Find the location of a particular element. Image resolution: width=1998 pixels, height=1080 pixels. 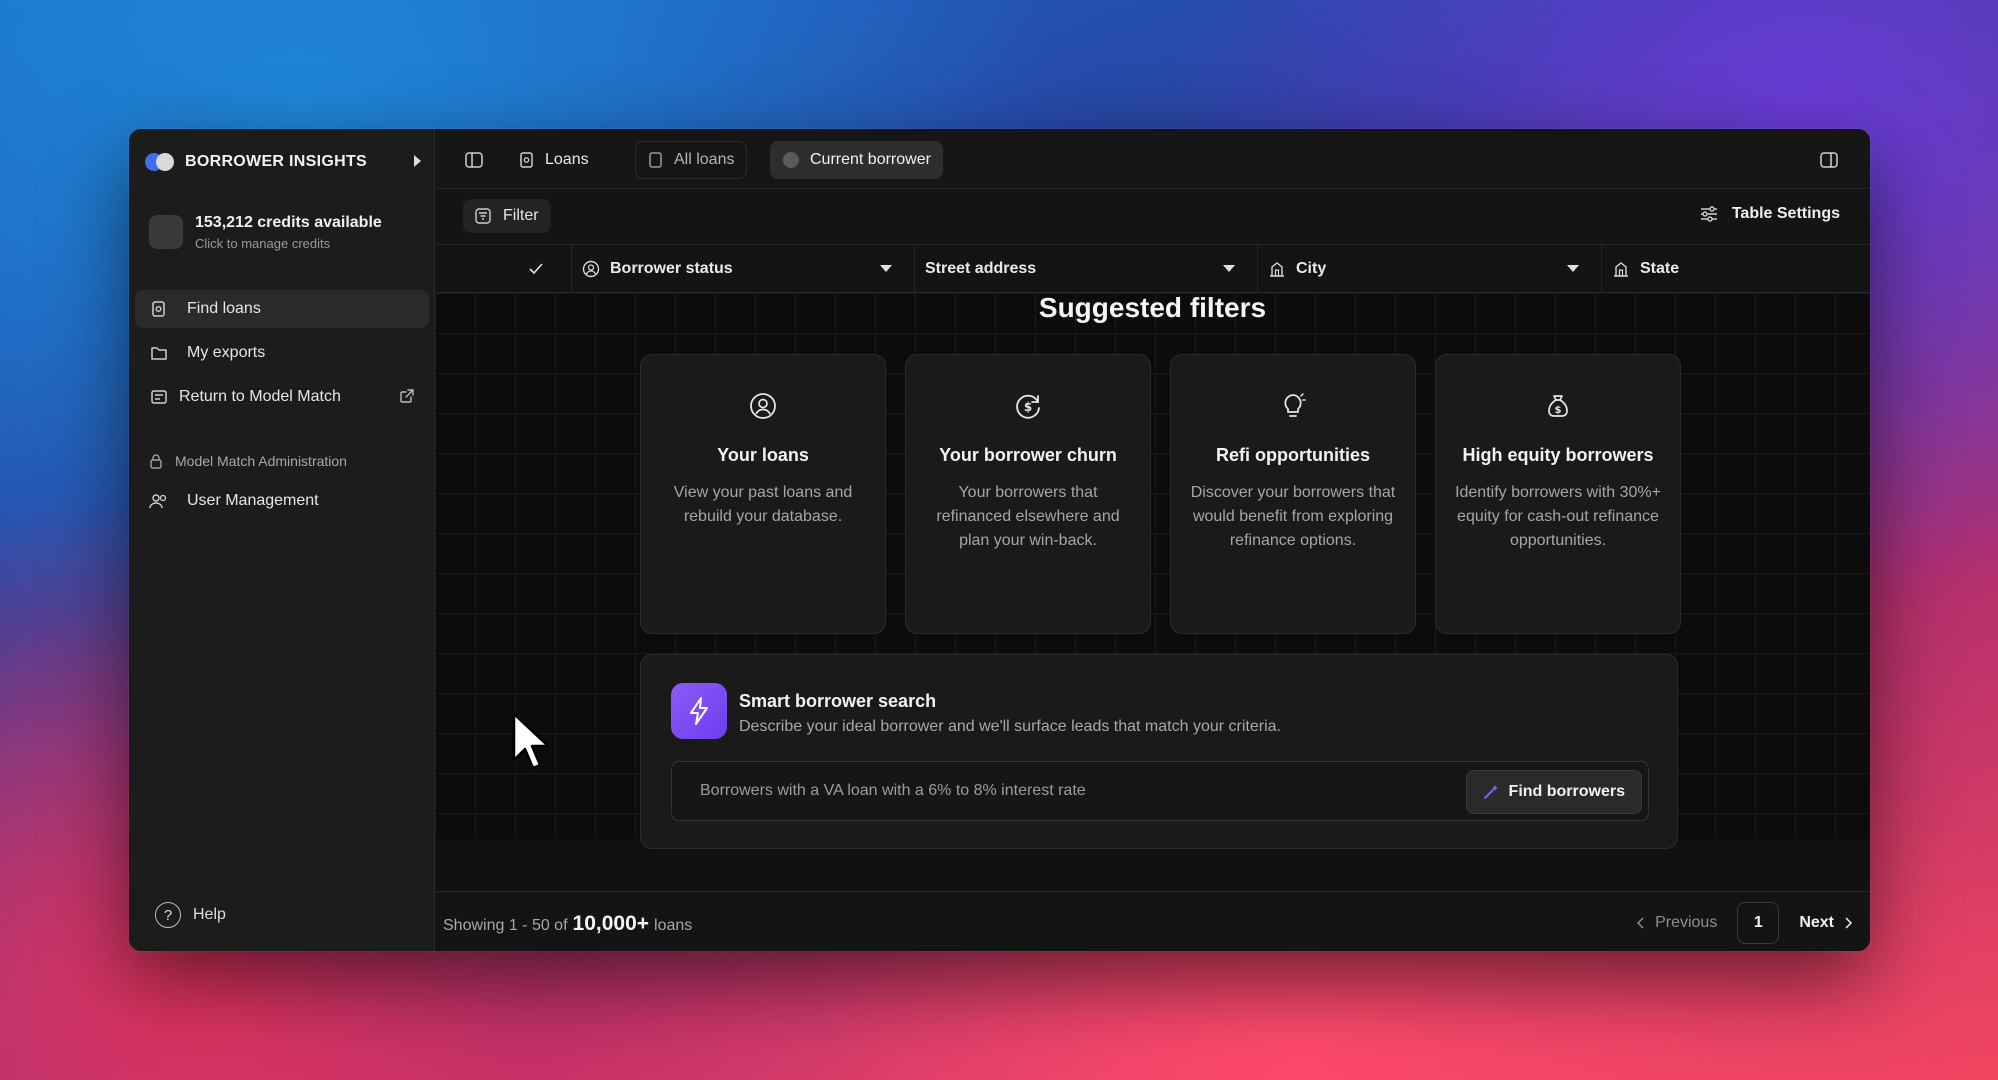

results-suffix: loans is located at coordinates (673, 925).